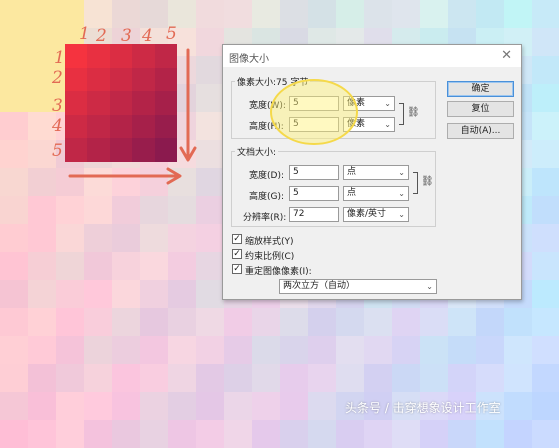  What do you see at coordinates (57, 151) in the screenshot?
I see `row-number-5: 5` at bounding box center [57, 151].